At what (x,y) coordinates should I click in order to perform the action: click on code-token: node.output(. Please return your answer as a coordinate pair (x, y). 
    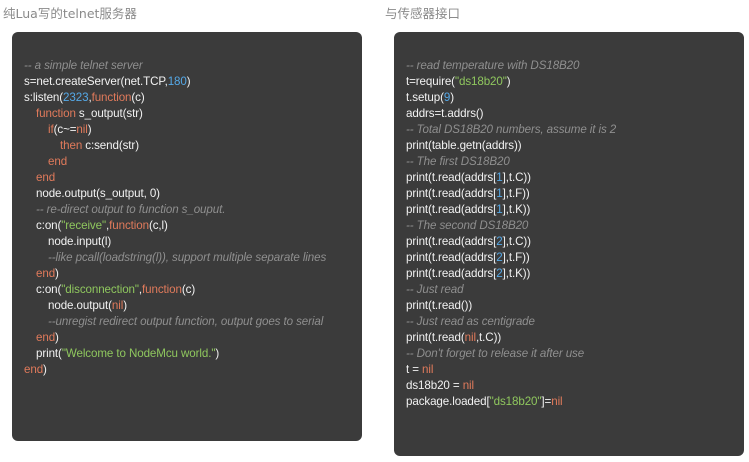
    Looking at the image, I should click on (80, 305).